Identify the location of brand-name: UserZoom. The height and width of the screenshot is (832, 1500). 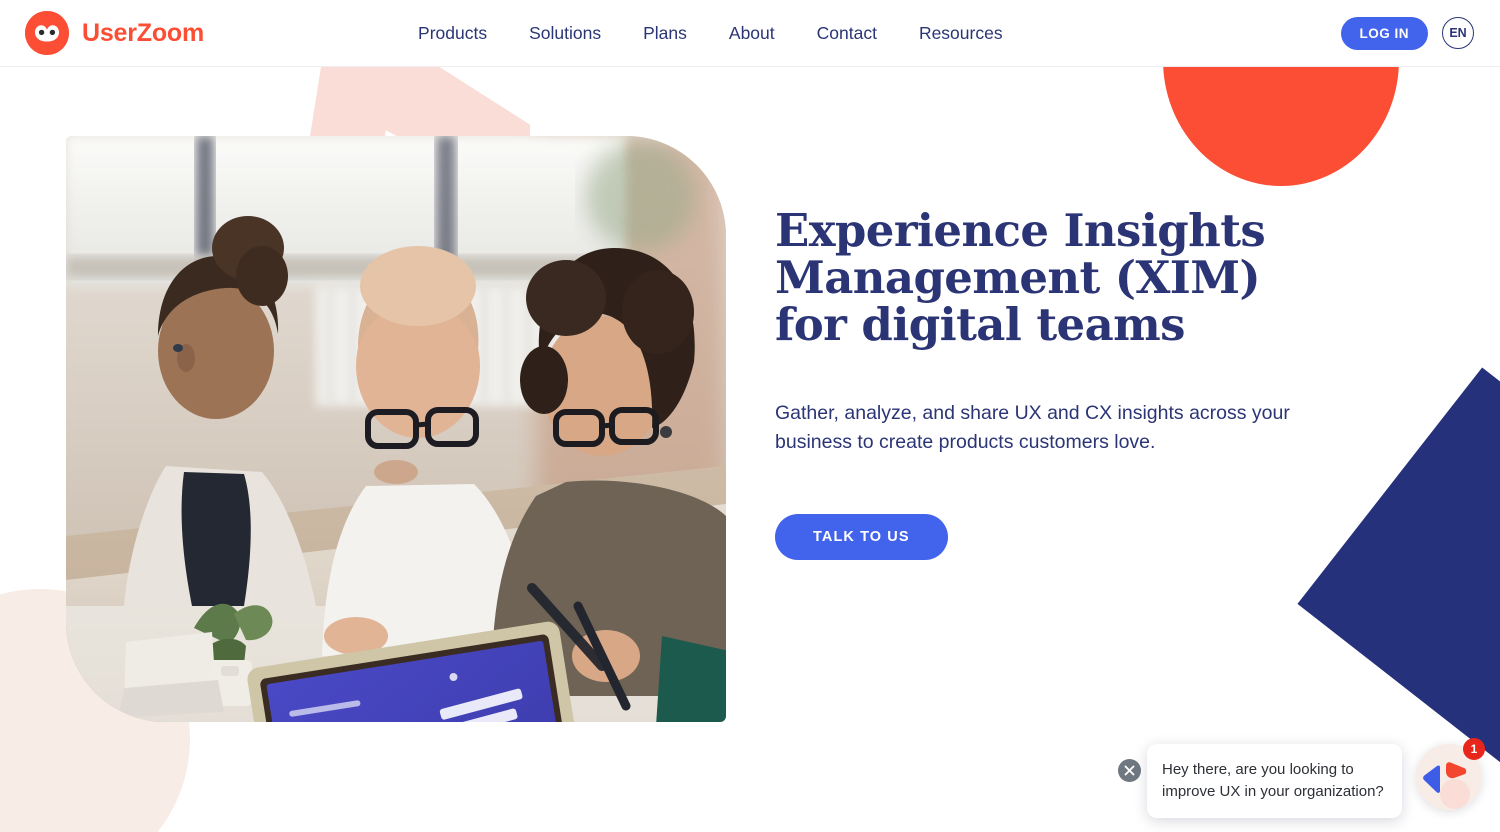
(143, 32).